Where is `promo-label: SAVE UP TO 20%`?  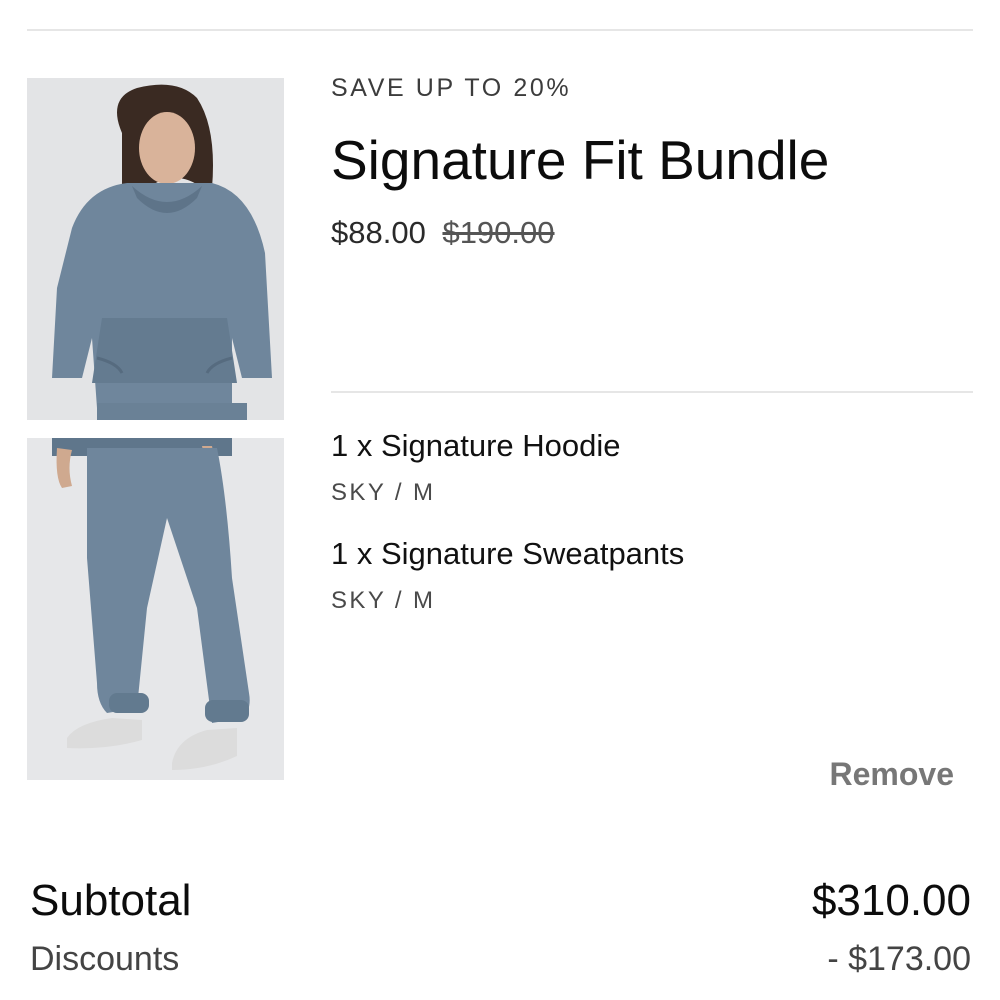 promo-label: SAVE UP TO 20% is located at coordinates (451, 88).